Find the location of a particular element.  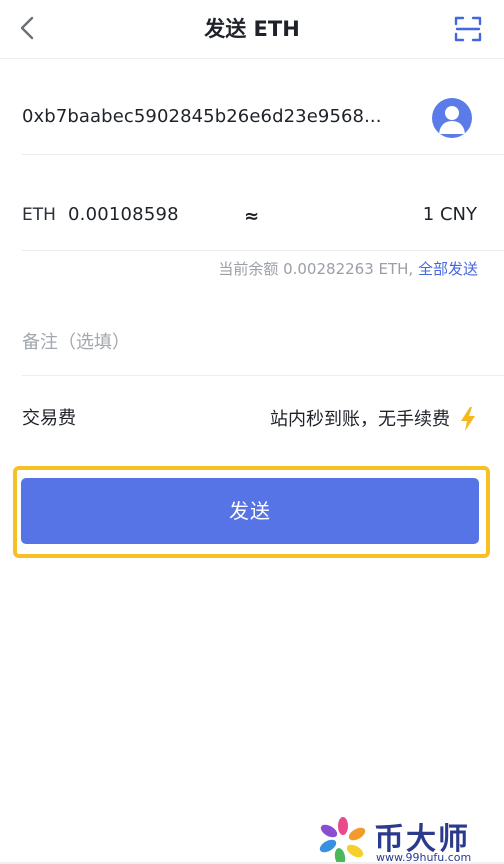

nav-header: 发送 ETH is located at coordinates (252, 29).